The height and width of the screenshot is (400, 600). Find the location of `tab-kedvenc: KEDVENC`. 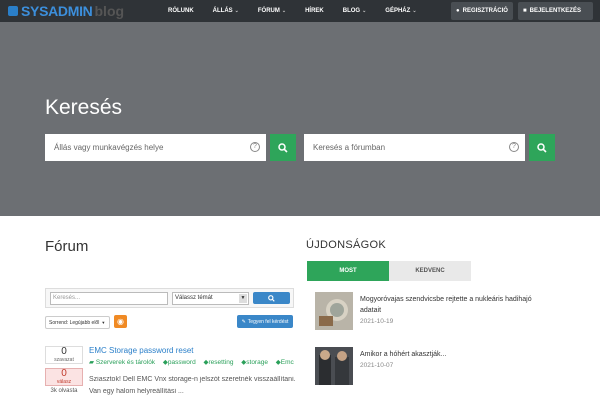

tab-kedvenc: KEDVENC is located at coordinates (430, 271).